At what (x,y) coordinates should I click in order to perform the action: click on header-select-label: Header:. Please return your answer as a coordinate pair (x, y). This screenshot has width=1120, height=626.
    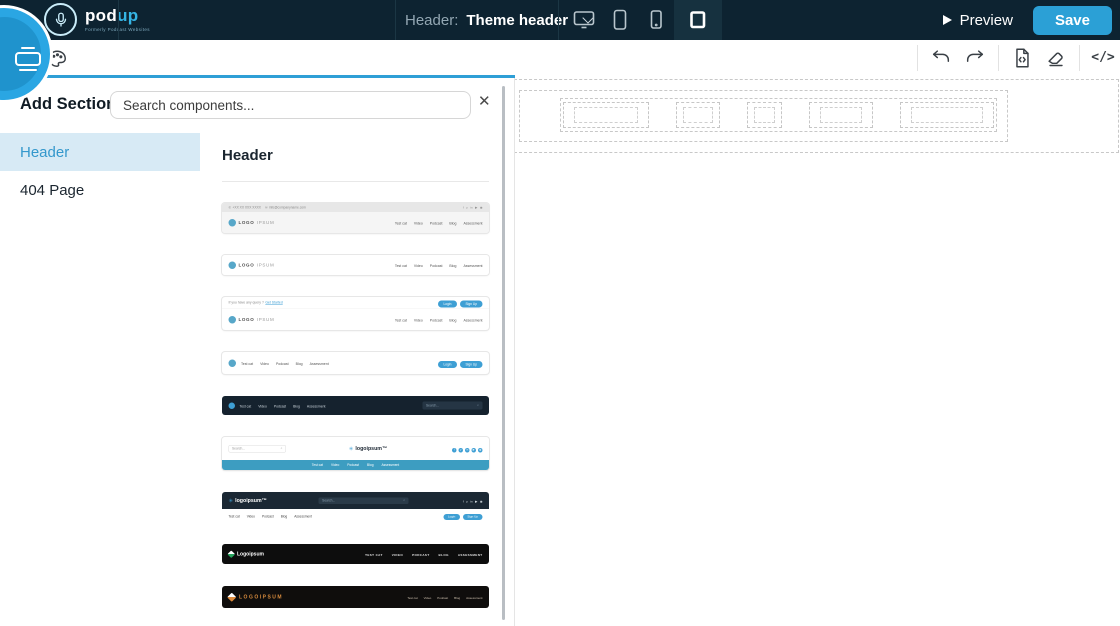
    Looking at the image, I should click on (432, 20).